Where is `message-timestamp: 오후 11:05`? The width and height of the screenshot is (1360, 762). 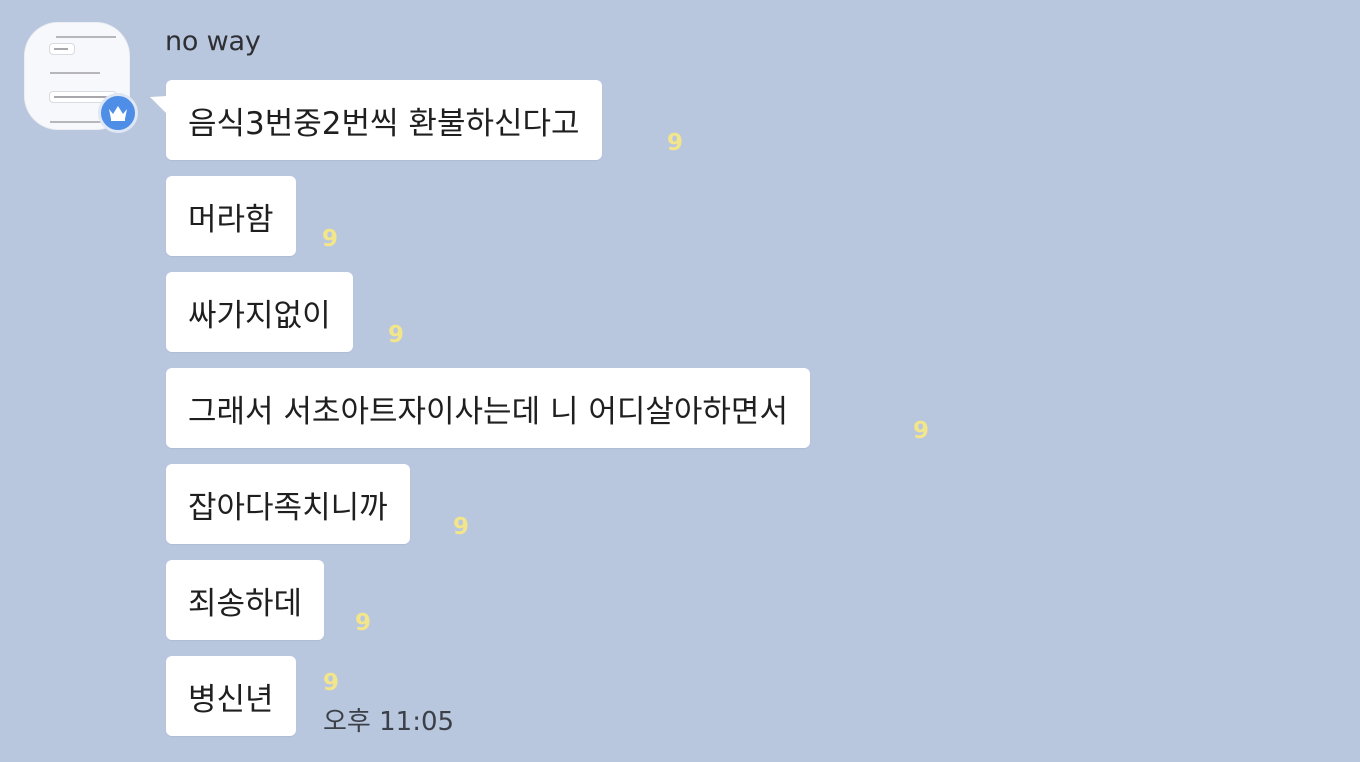
message-timestamp: 오후 11:05 is located at coordinates (389, 722).